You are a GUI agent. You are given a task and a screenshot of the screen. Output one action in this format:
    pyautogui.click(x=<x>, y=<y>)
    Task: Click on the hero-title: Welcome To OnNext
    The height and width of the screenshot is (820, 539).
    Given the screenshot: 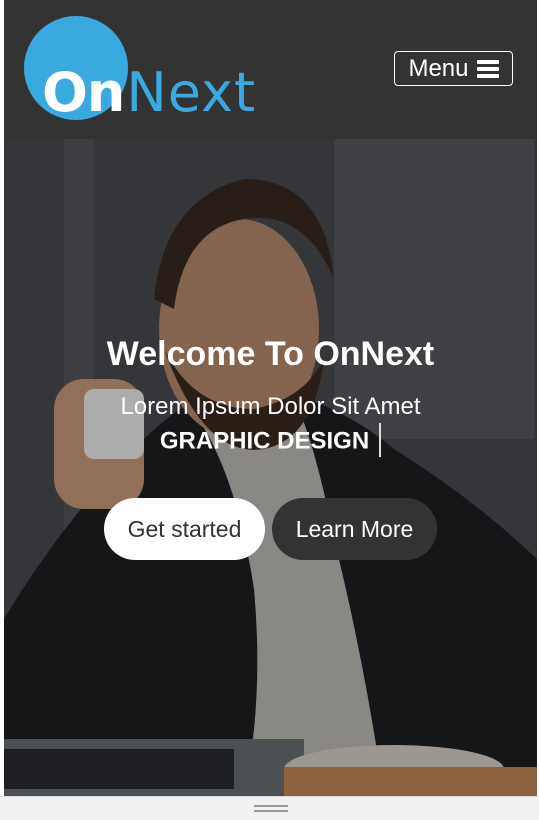 What is the action you would take?
    pyautogui.click(x=270, y=354)
    